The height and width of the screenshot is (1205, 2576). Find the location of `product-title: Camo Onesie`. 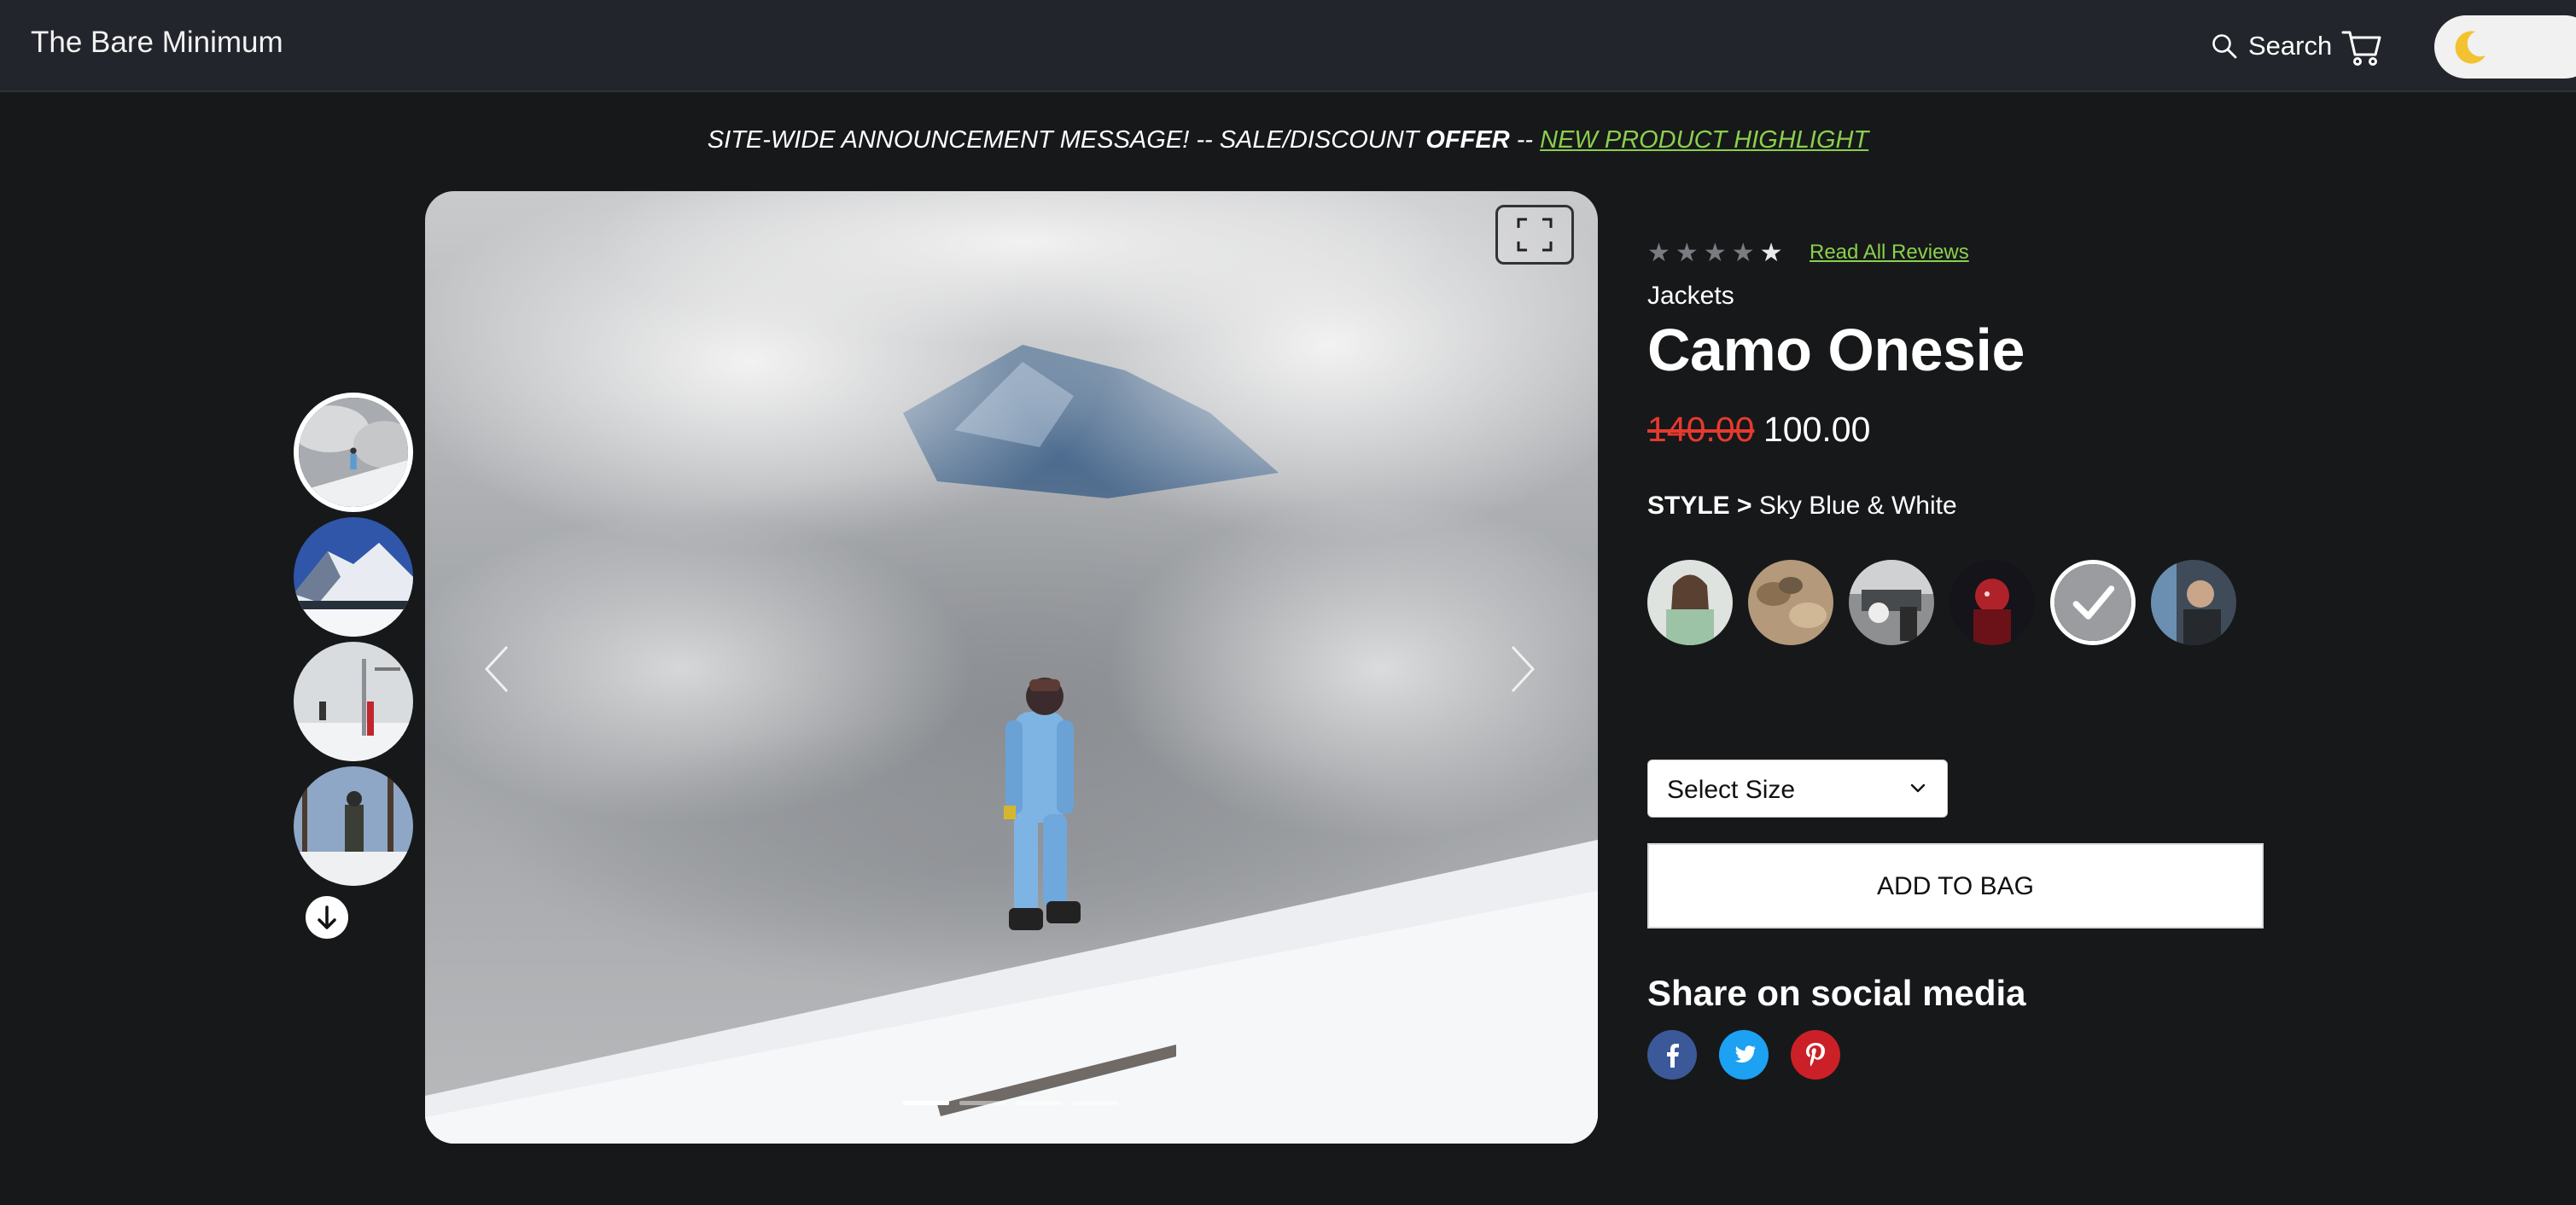

product-title: Camo Onesie is located at coordinates (1836, 350).